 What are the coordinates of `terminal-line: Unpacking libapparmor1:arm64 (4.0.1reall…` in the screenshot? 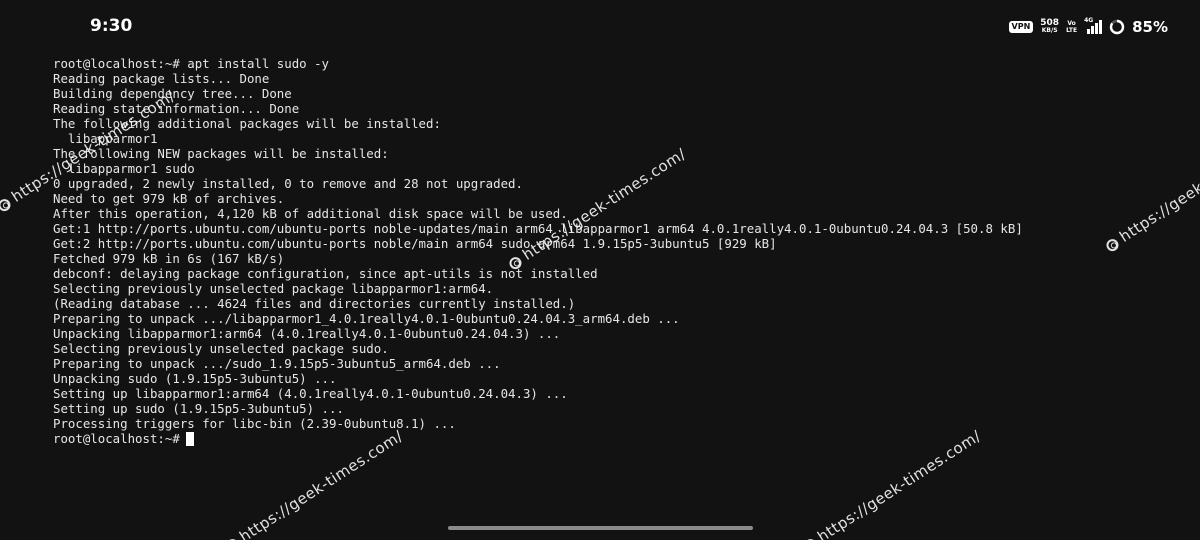 It's located at (307, 333).